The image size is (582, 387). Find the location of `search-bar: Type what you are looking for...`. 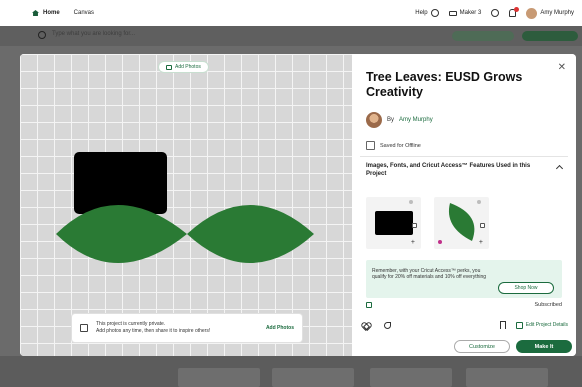

search-bar: Type what you are looking for... is located at coordinates (291, 36).